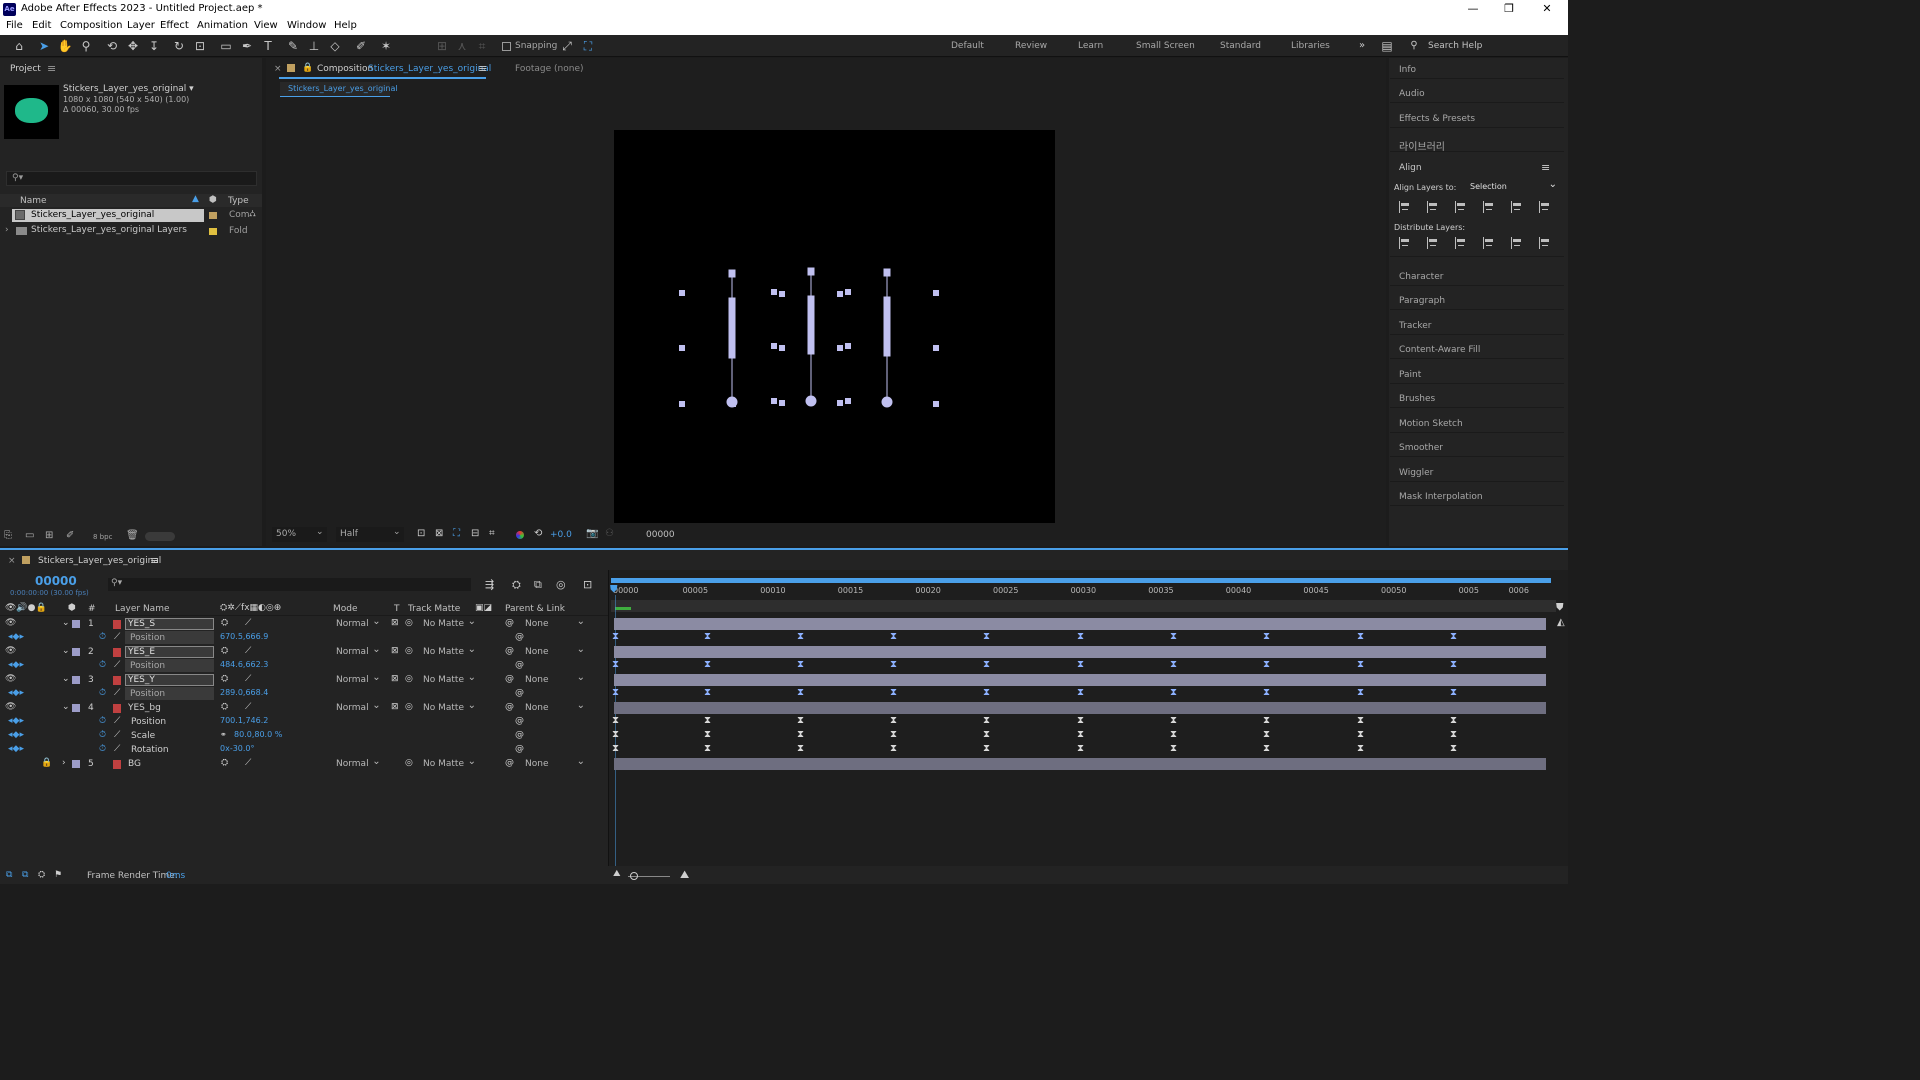 The height and width of the screenshot is (1080, 1920). What do you see at coordinates (1477, 69) in the screenshot?
I see `info-panel: Info` at bounding box center [1477, 69].